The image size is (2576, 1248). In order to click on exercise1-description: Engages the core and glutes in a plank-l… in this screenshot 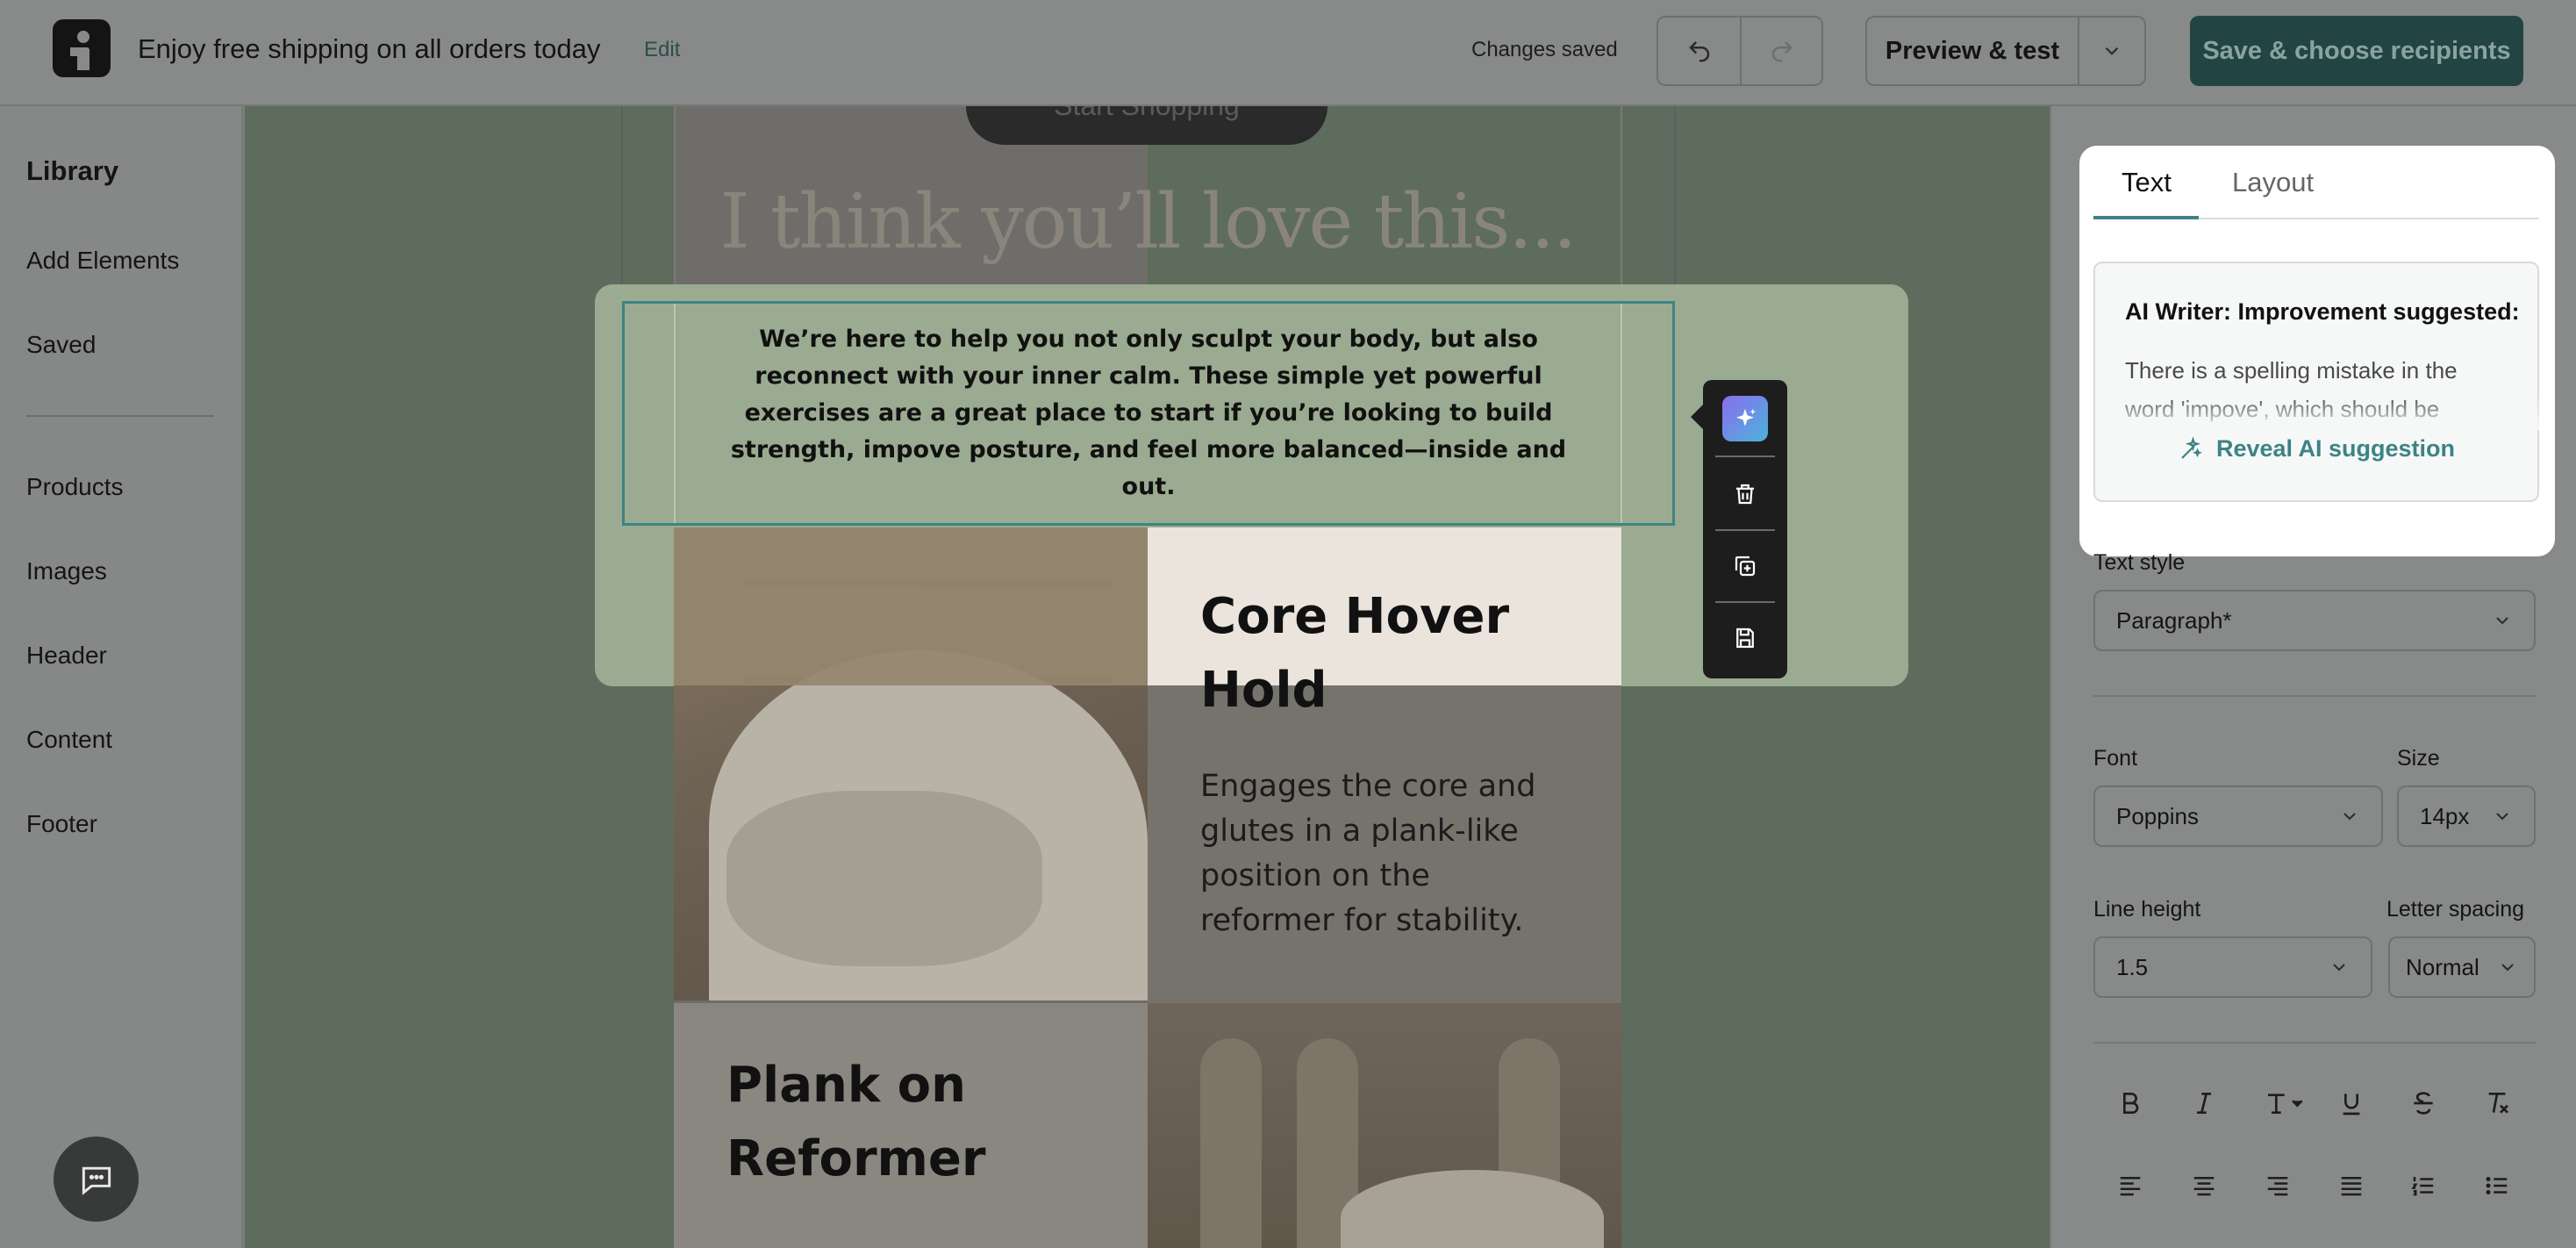, I will do `click(1384, 853)`.